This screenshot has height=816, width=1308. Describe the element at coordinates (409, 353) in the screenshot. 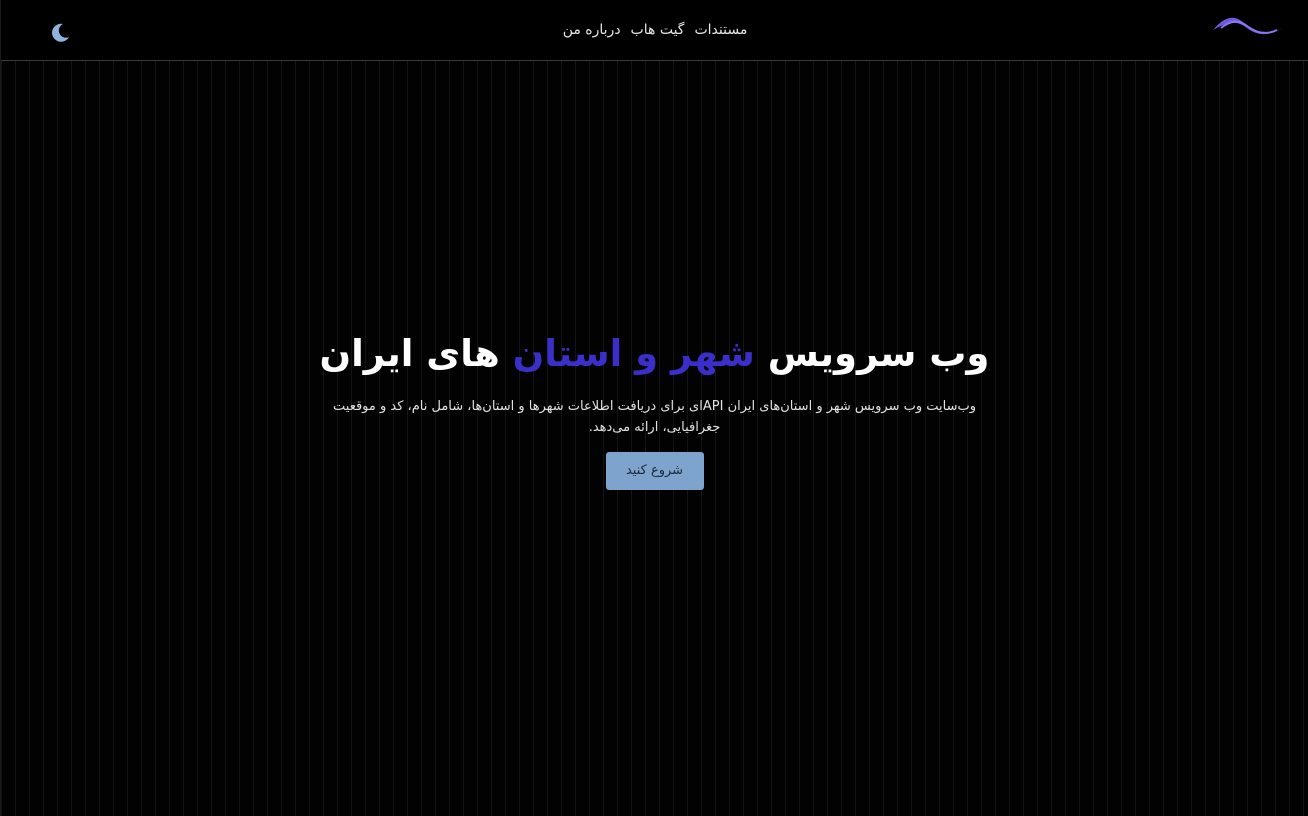

I see `hero-title-part2: های ایران` at that location.